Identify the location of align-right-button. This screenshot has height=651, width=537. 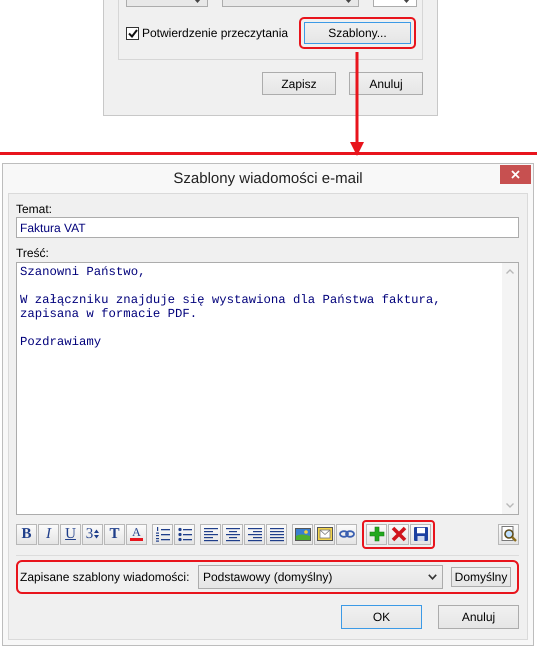
(254, 534).